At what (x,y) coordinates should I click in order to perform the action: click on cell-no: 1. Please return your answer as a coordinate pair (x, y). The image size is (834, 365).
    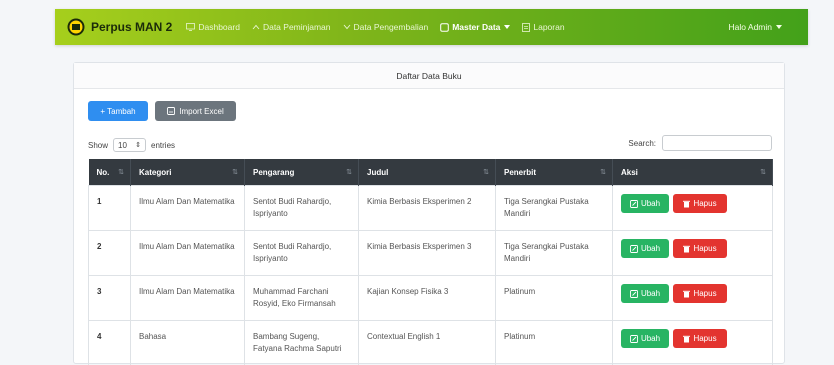
    Looking at the image, I should click on (110, 208).